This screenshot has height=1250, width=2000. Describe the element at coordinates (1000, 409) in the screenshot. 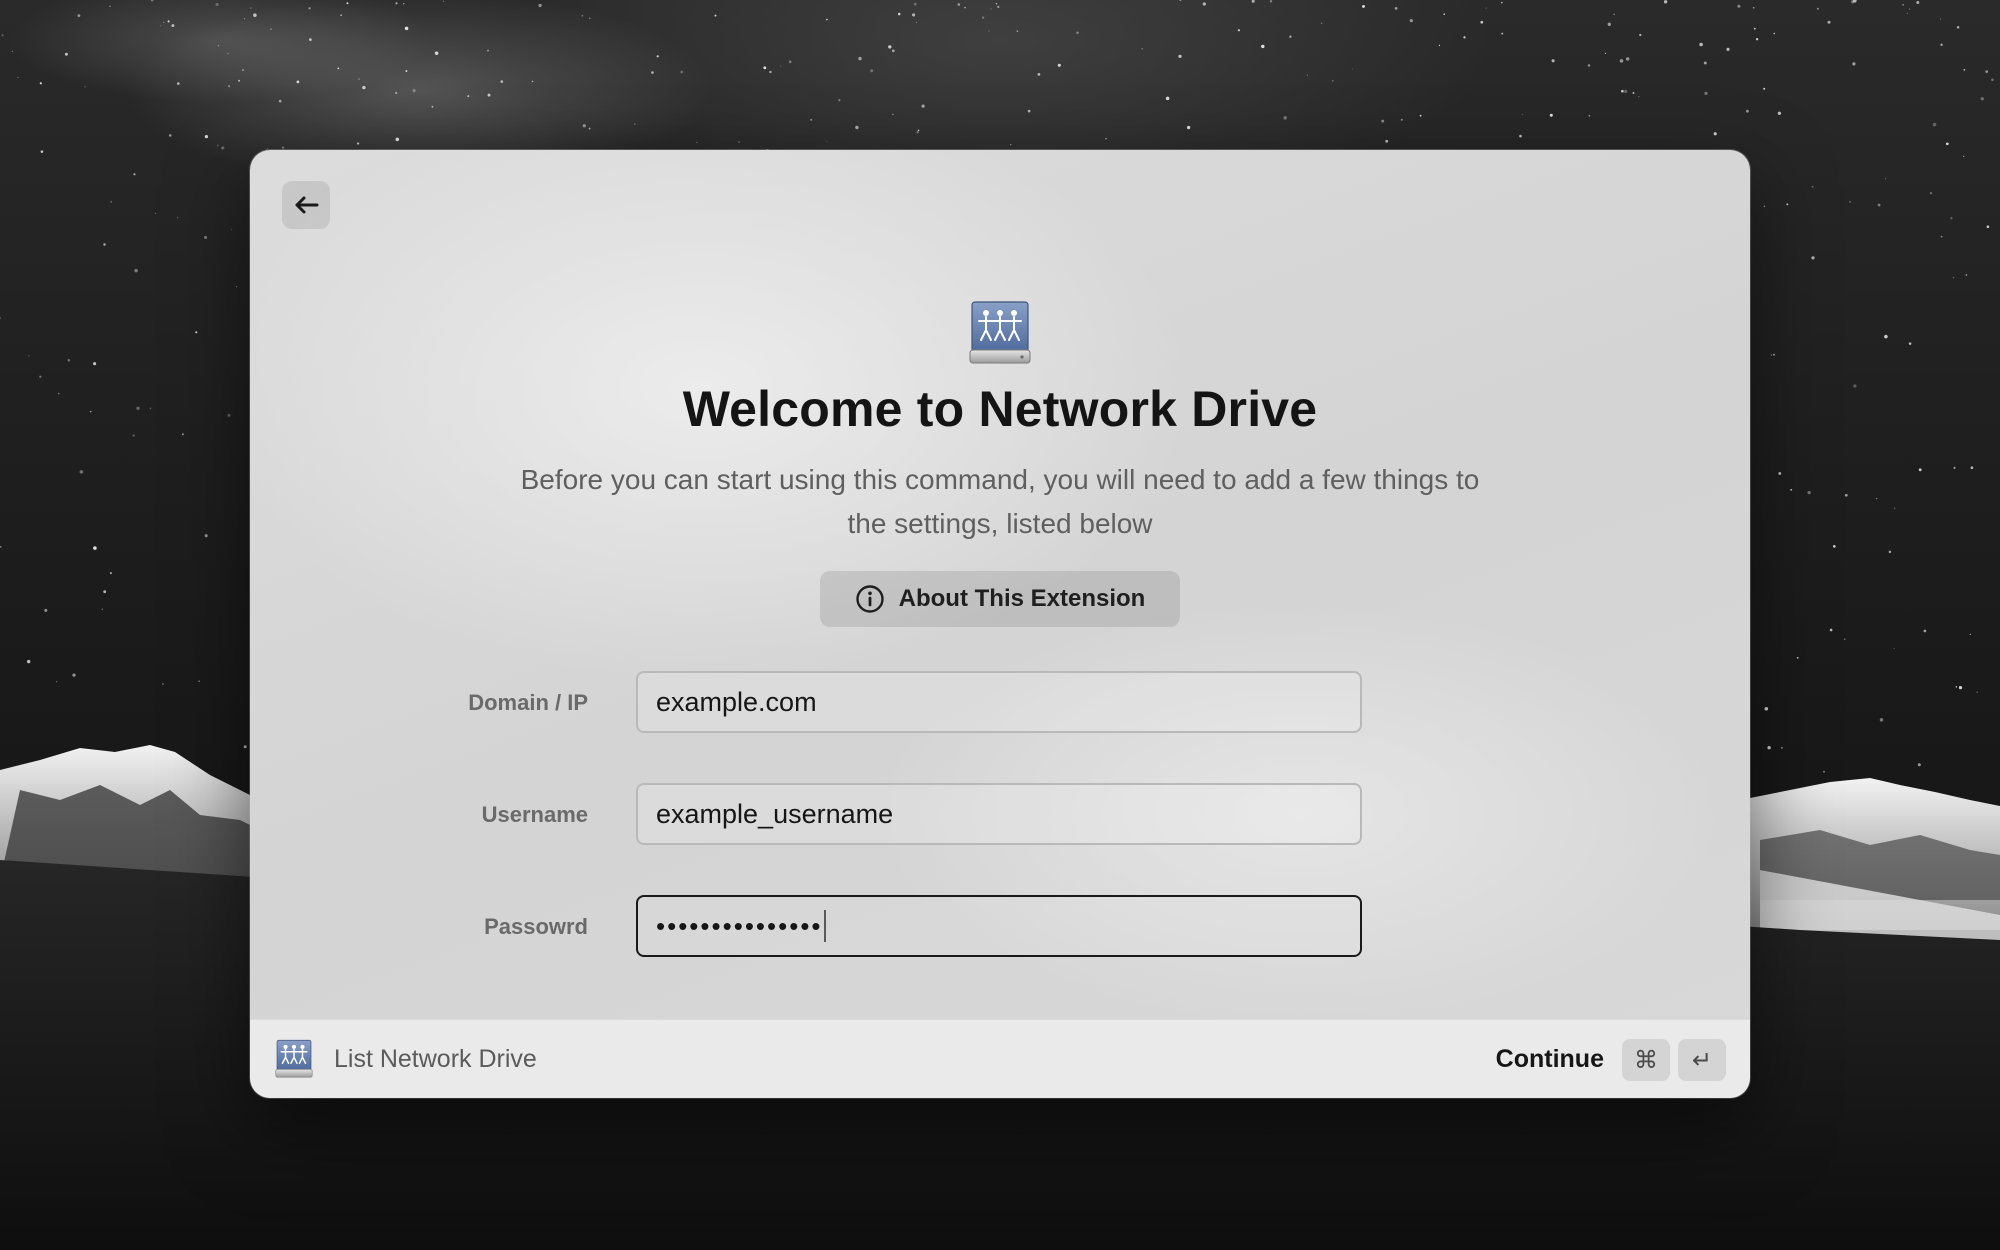

I see `page-title: Welcome to Network Drive` at that location.